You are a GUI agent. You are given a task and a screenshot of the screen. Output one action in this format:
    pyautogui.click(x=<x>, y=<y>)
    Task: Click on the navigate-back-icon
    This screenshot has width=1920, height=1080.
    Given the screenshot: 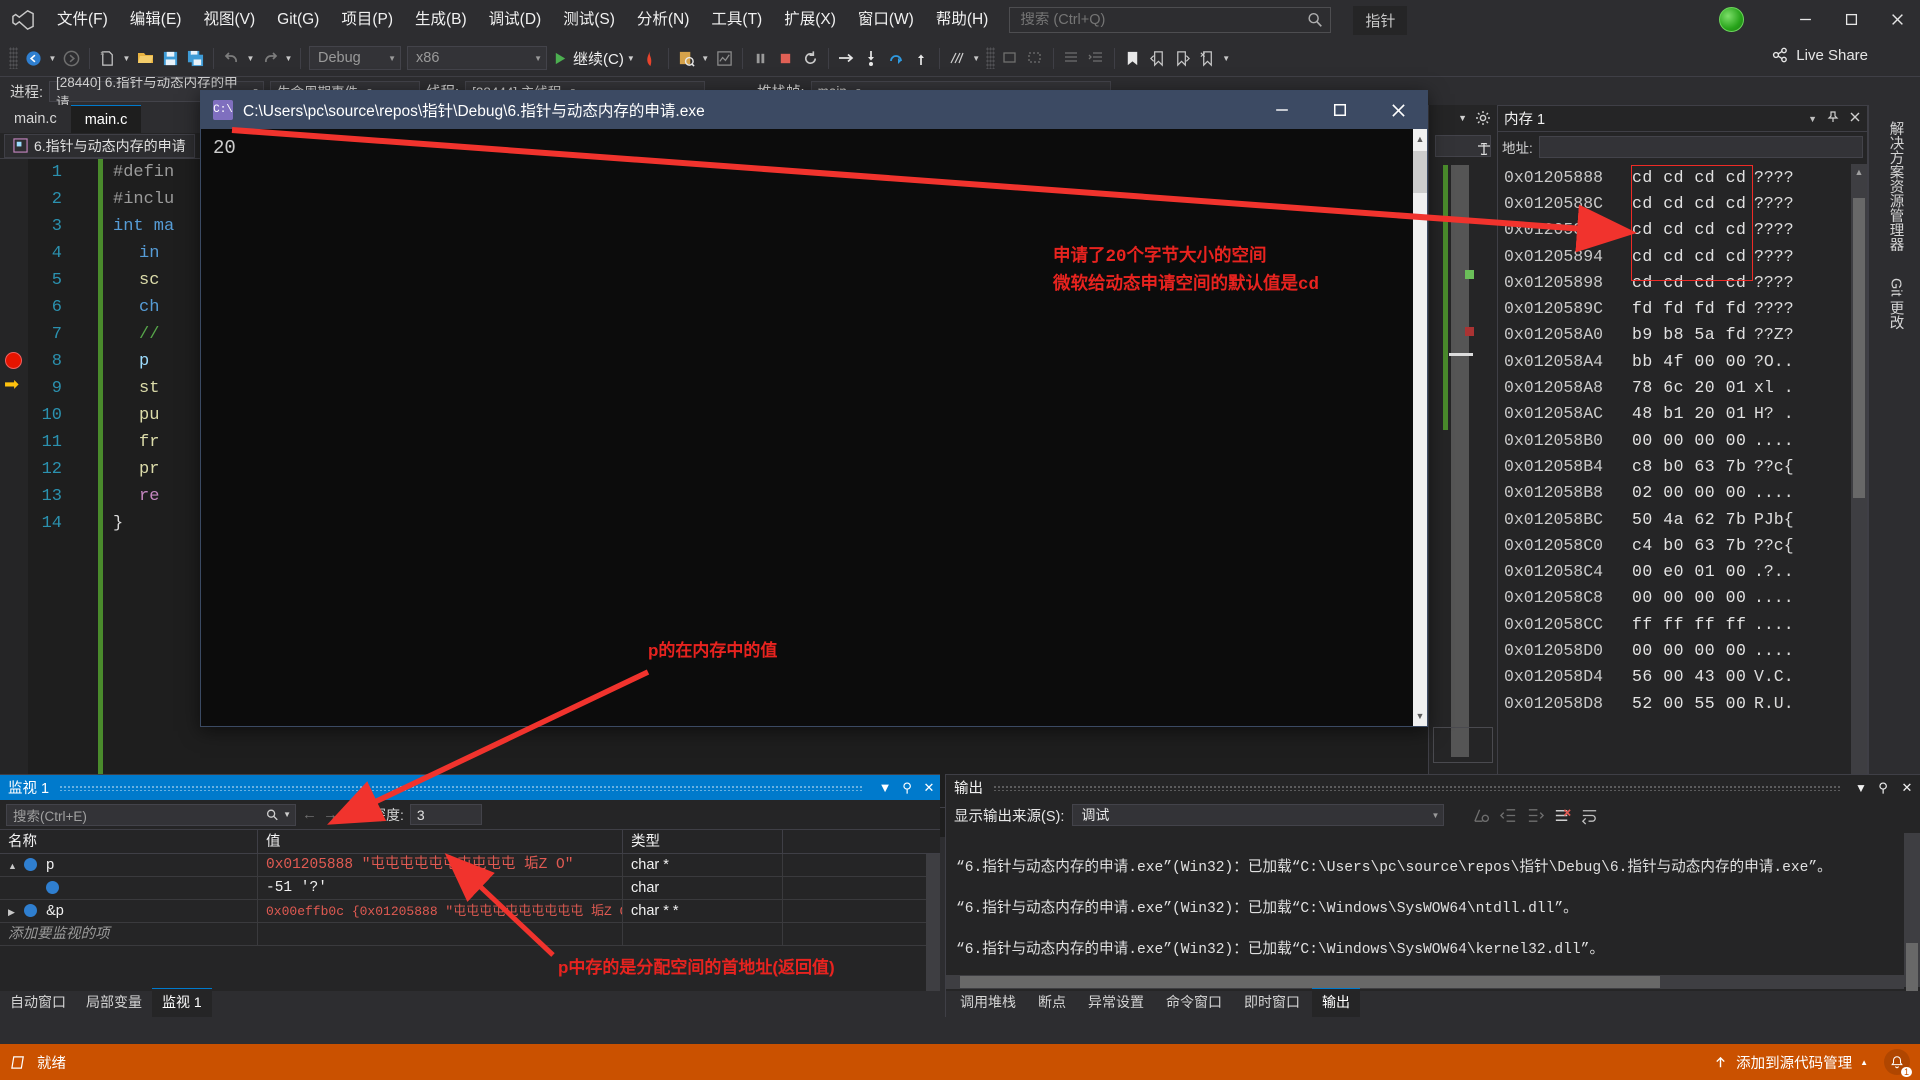 What is the action you would take?
    pyautogui.click(x=33, y=58)
    